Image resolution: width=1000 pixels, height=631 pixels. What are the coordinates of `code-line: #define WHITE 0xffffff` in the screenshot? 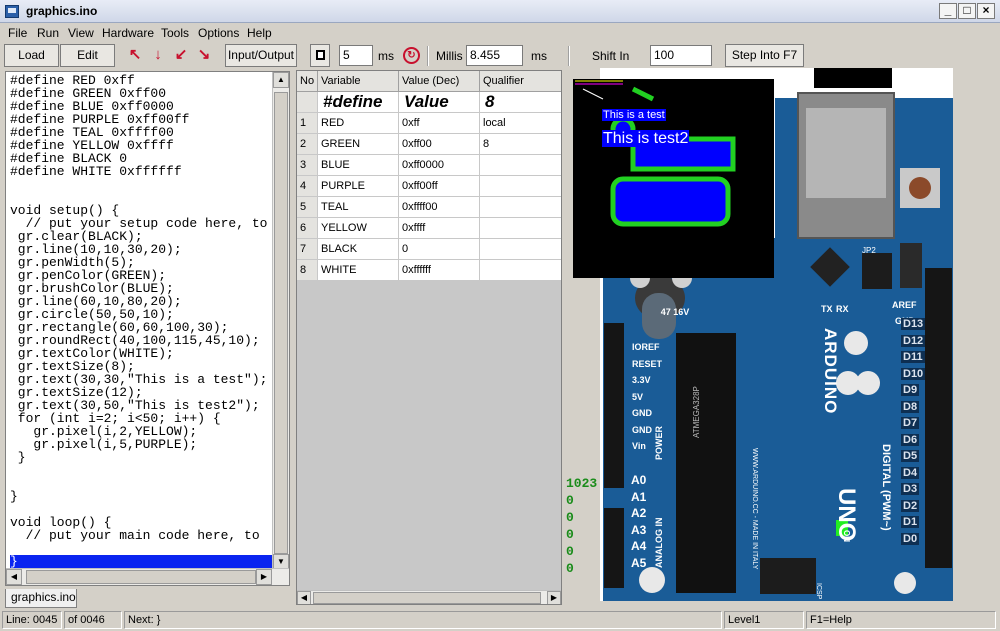 It's located at (143, 171).